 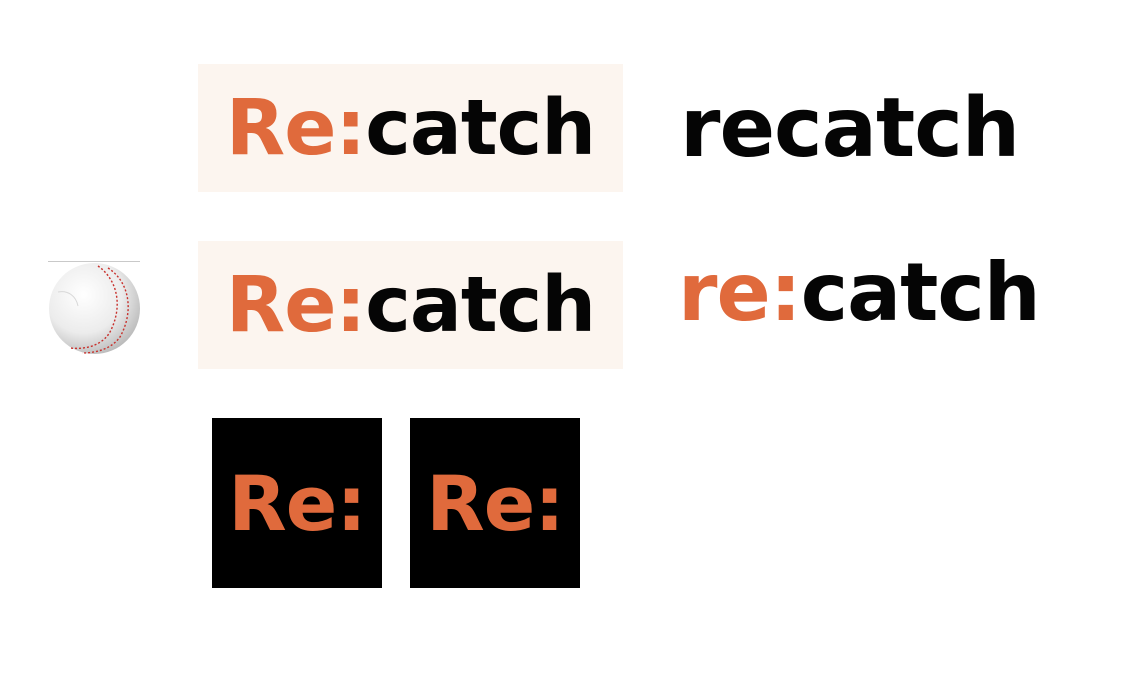 I want to click on recatch-logo-lowercase: re:catch, so click(x=859, y=293).